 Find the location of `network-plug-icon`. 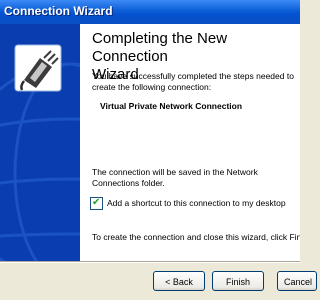

network-plug-icon is located at coordinates (38, 68).